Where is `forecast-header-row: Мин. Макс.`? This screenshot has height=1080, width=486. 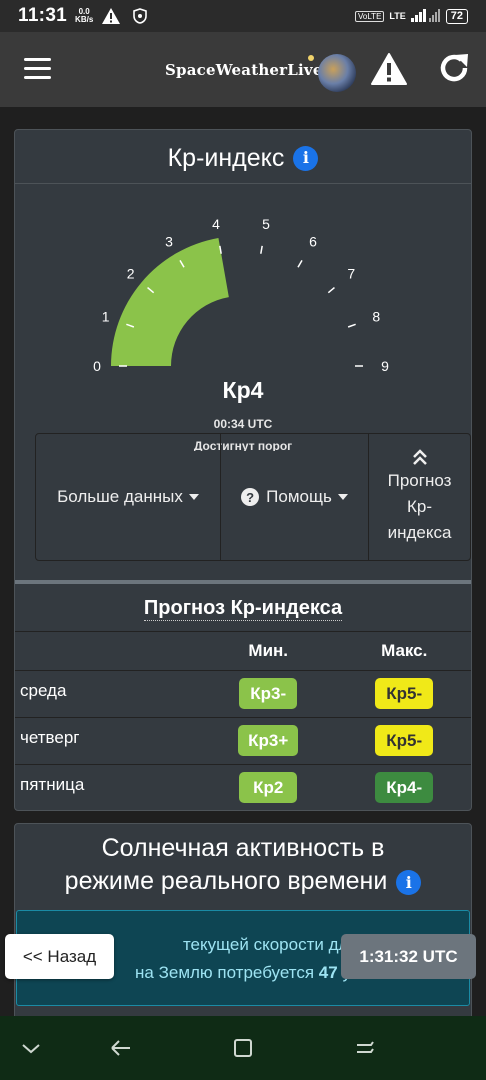
forecast-header-row: Мин. Макс. is located at coordinates (243, 651).